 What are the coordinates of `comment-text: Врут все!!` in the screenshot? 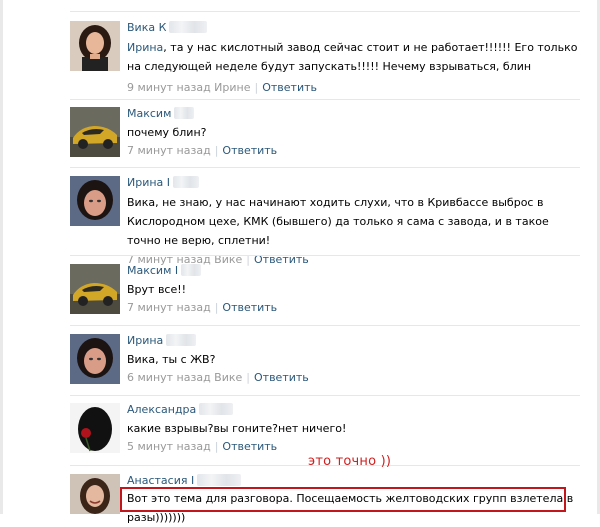 It's located at (157, 289).